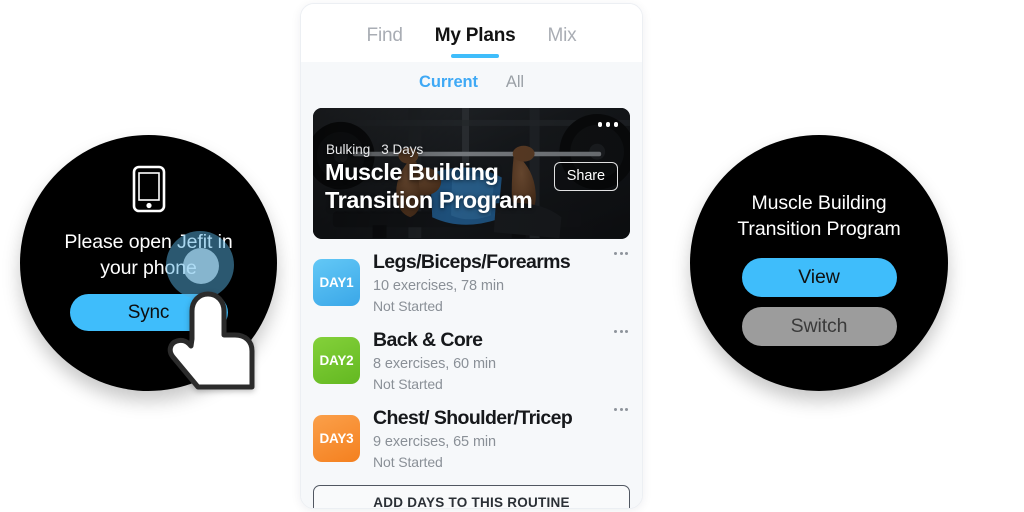 The image size is (1024, 512). I want to click on day-badge: DAY2, so click(336, 360).